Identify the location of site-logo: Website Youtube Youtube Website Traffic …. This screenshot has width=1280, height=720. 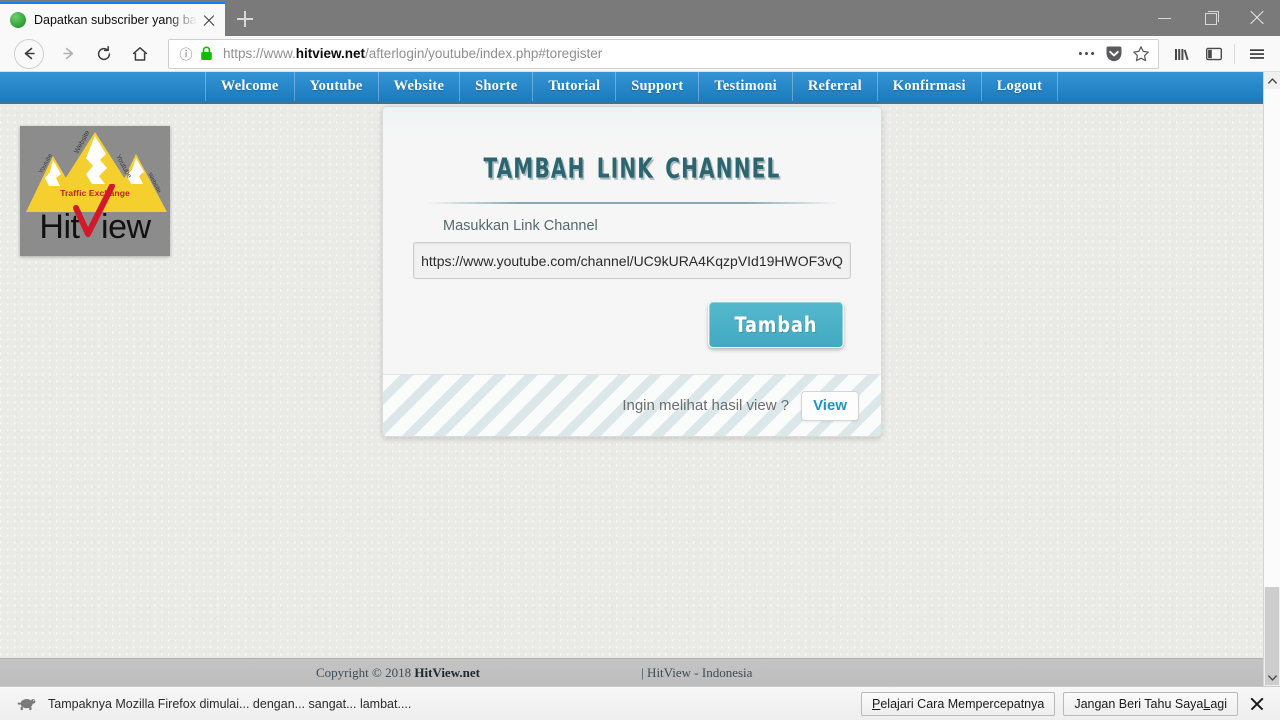
(95, 191).